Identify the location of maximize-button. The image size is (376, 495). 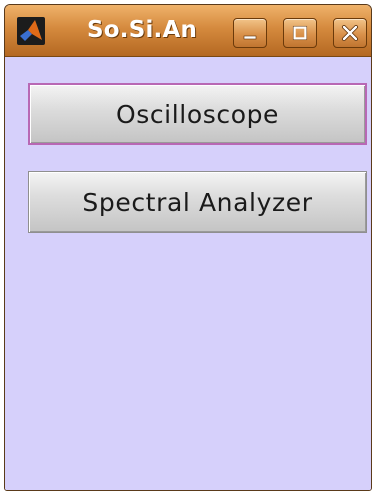
(300, 33).